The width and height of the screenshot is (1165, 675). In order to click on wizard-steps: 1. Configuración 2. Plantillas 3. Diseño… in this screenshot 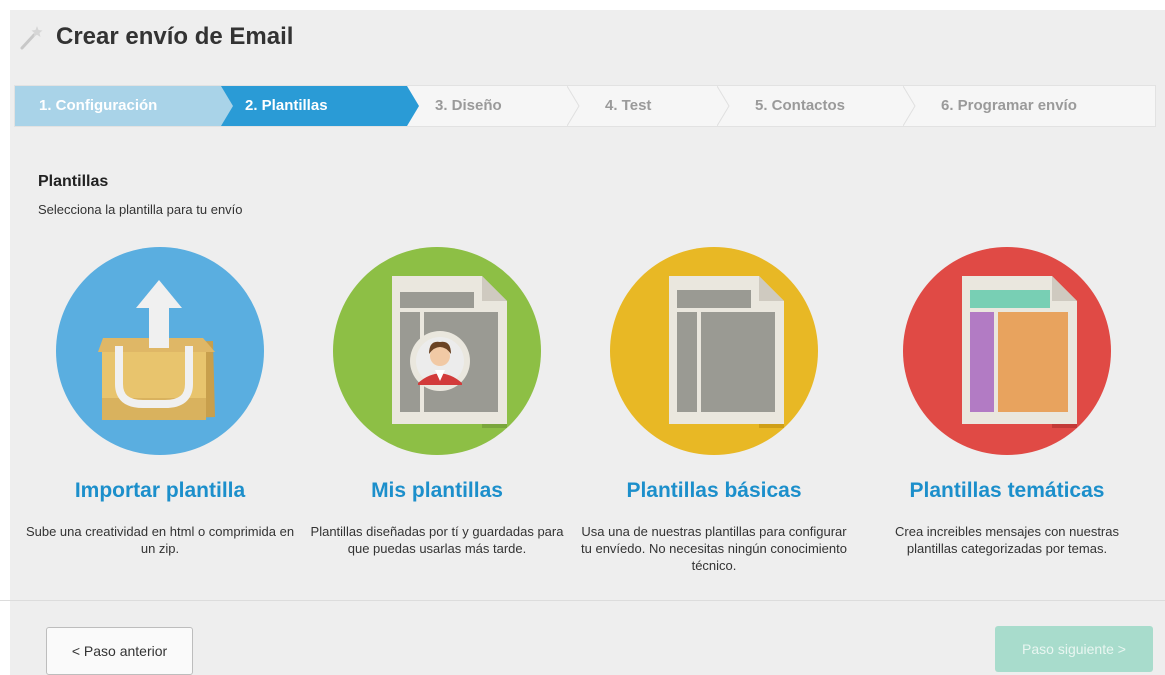, I will do `click(585, 106)`.